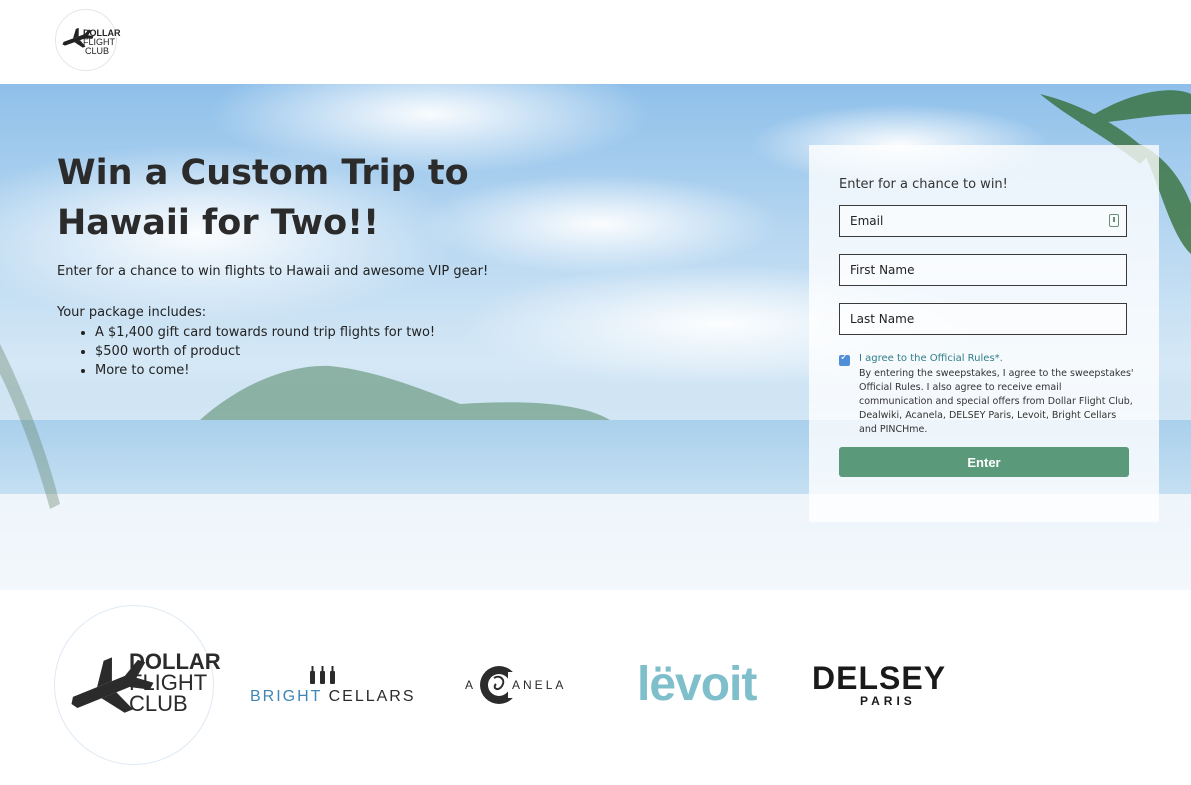  What do you see at coordinates (983, 319) in the screenshot?
I see `last-name-field` at bounding box center [983, 319].